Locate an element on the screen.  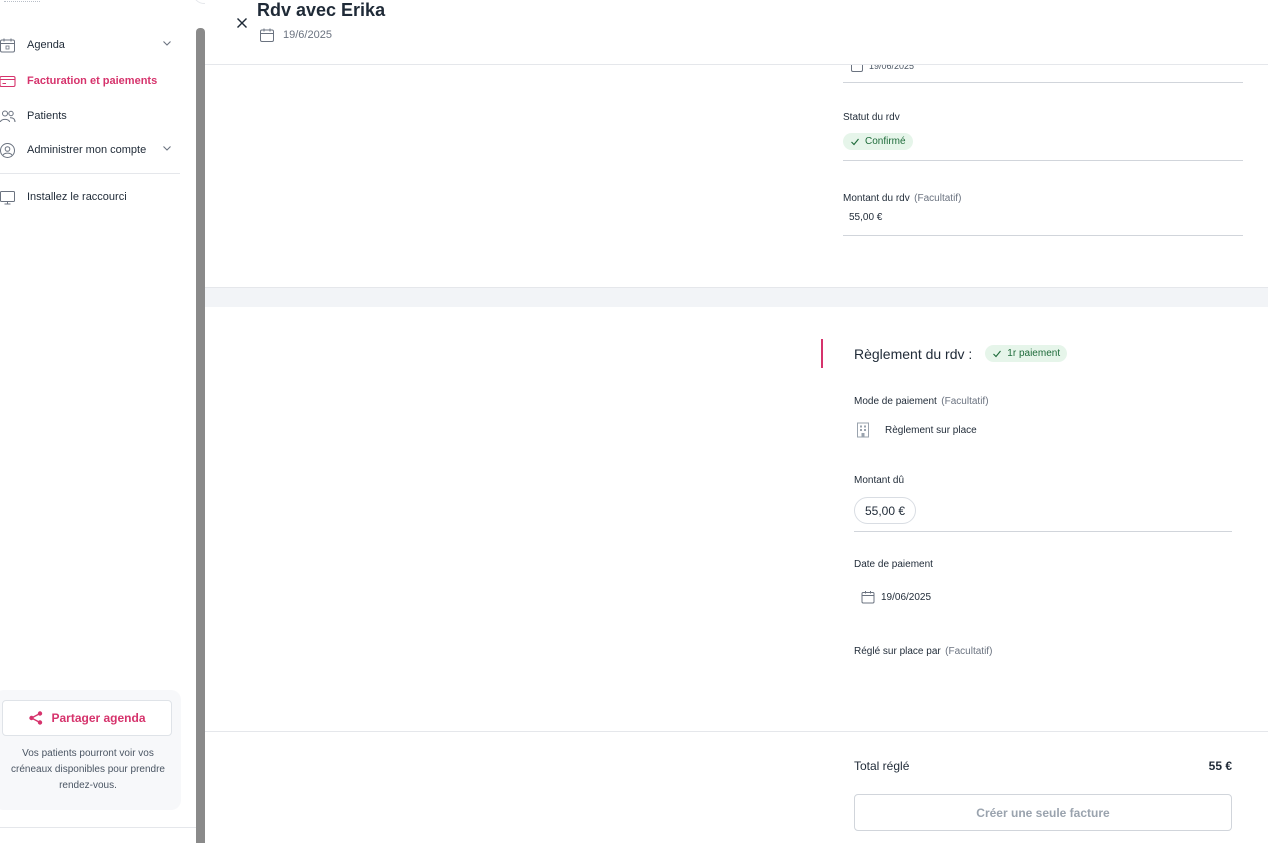
payment-date-input: 19/06/2025 is located at coordinates (896, 597).